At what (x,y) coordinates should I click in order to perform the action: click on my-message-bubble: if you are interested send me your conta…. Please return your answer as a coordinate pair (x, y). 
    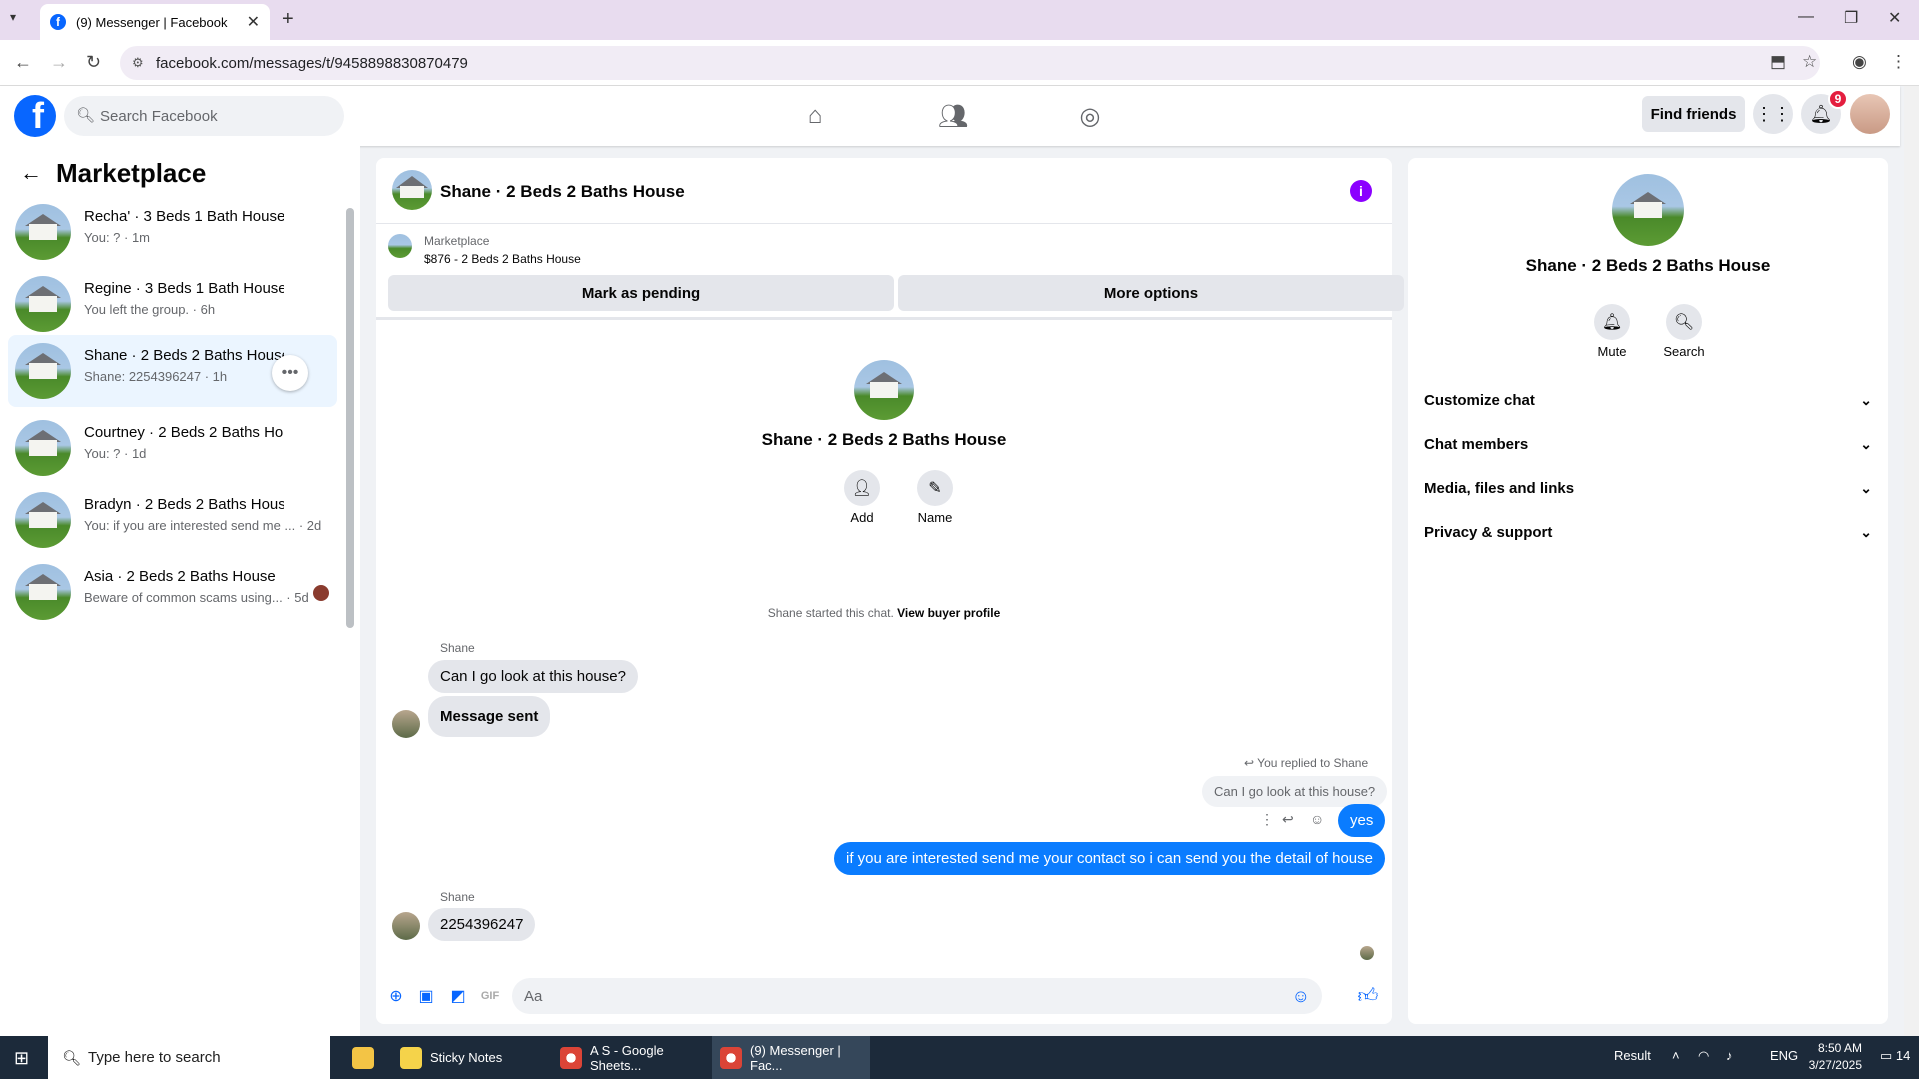
    Looking at the image, I should click on (1109, 858).